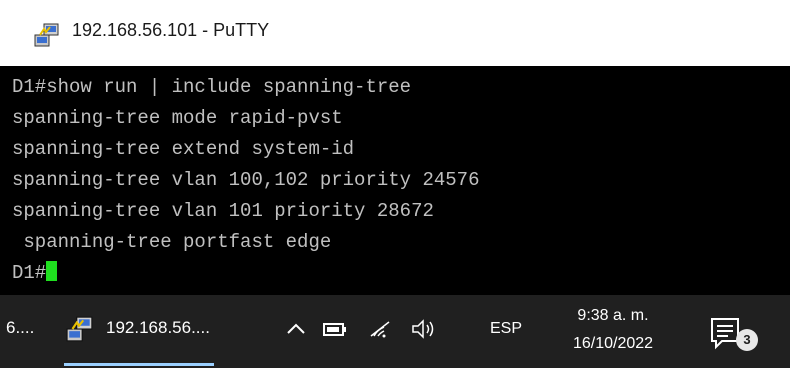  What do you see at coordinates (747, 340) in the screenshot?
I see `notification-badge: 3` at bounding box center [747, 340].